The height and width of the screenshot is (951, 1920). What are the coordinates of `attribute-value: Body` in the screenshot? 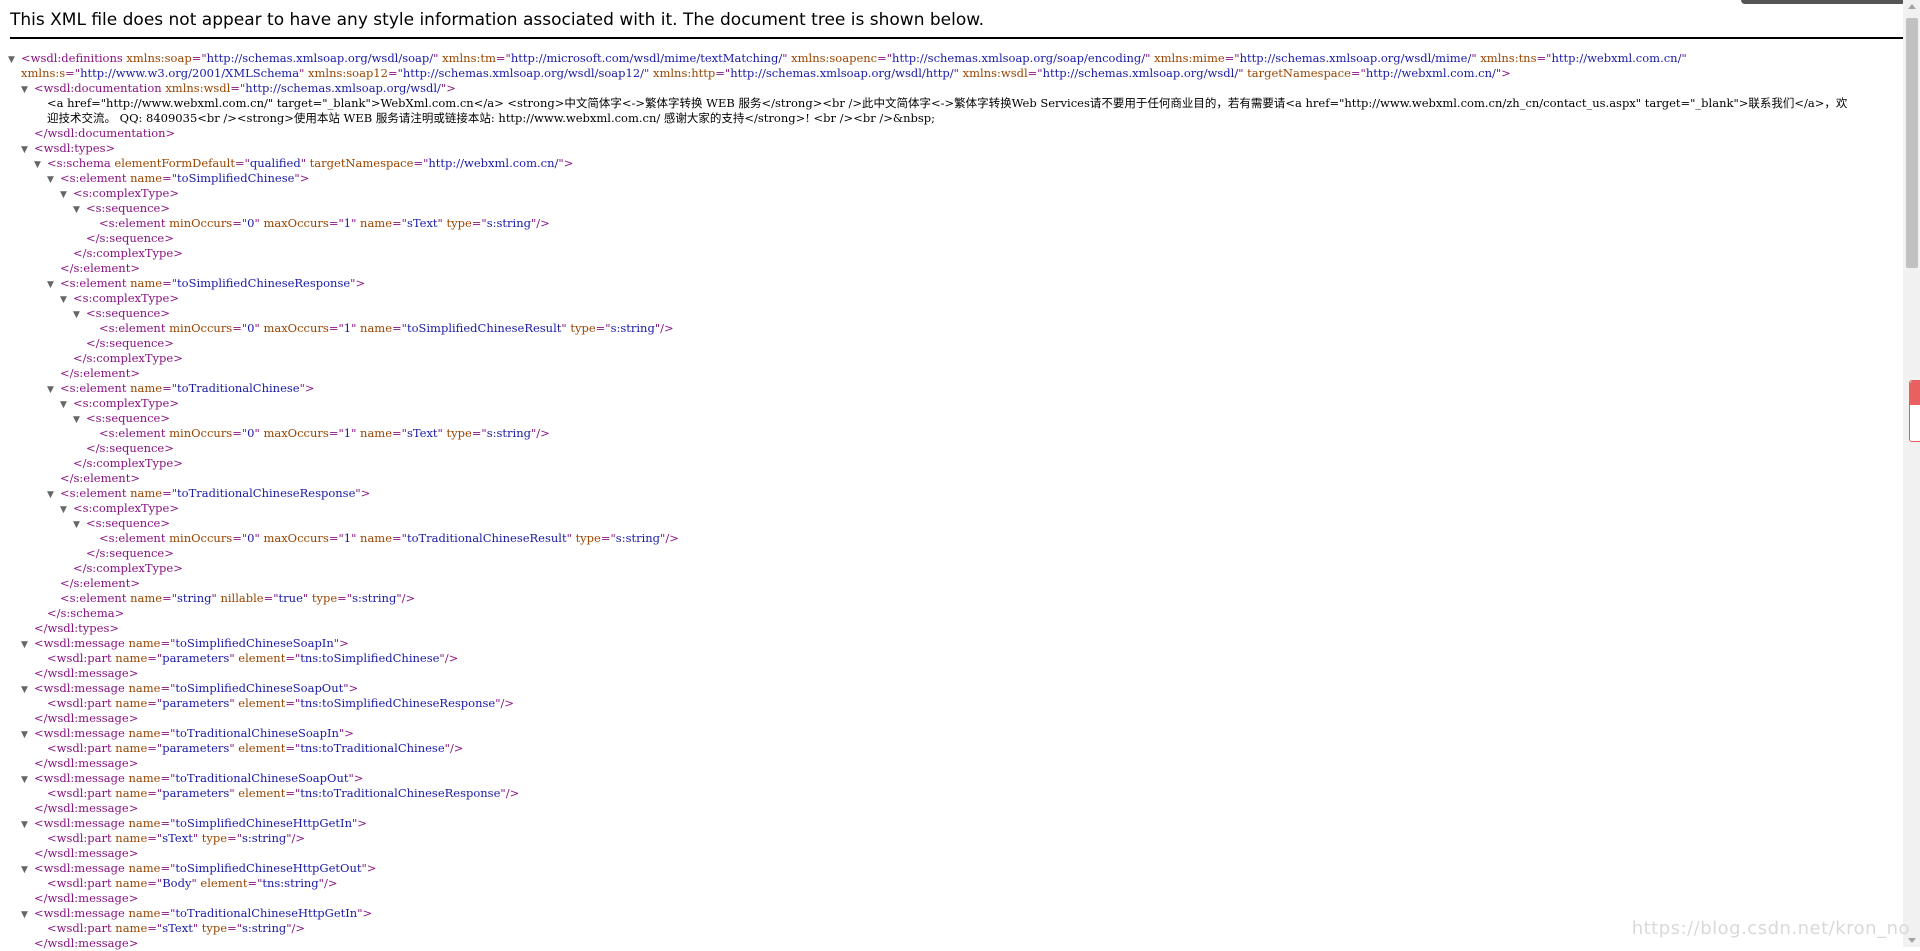 It's located at (177, 883).